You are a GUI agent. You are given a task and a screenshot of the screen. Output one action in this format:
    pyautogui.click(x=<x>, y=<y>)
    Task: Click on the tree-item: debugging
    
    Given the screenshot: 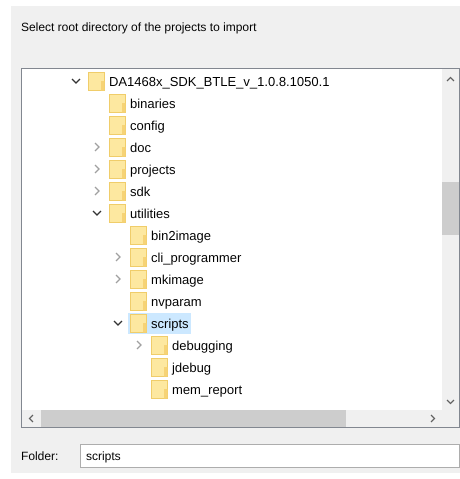 What is the action you would take?
    pyautogui.click(x=192, y=345)
    